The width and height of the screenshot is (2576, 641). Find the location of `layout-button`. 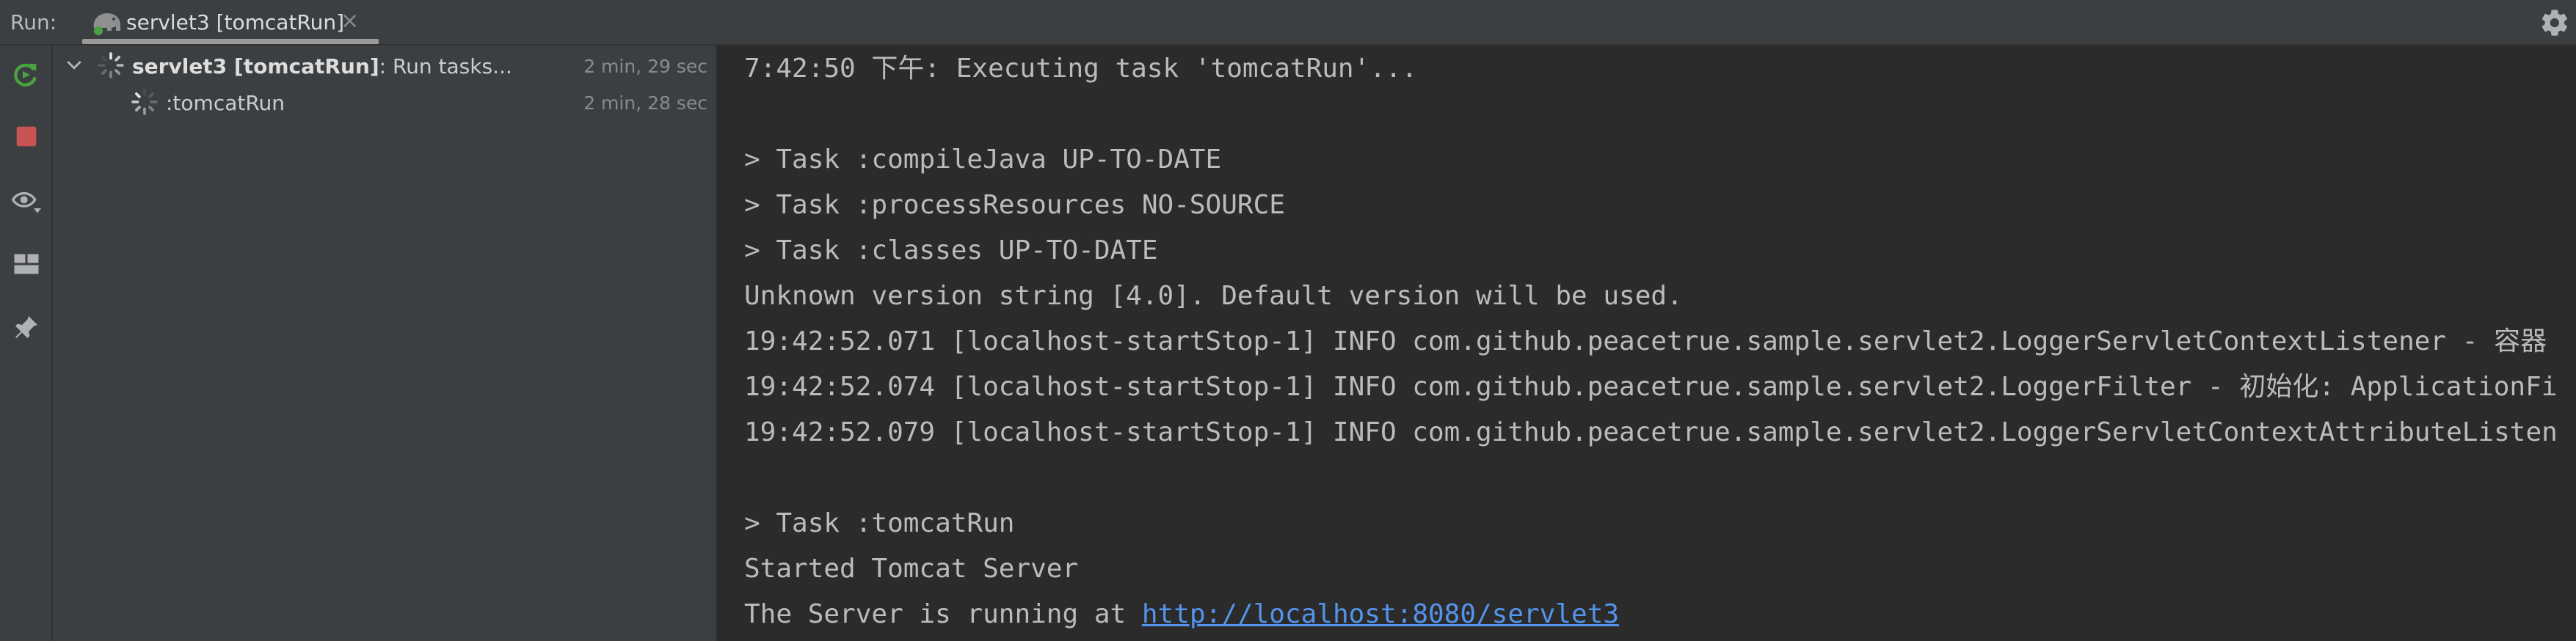

layout-button is located at coordinates (26, 265).